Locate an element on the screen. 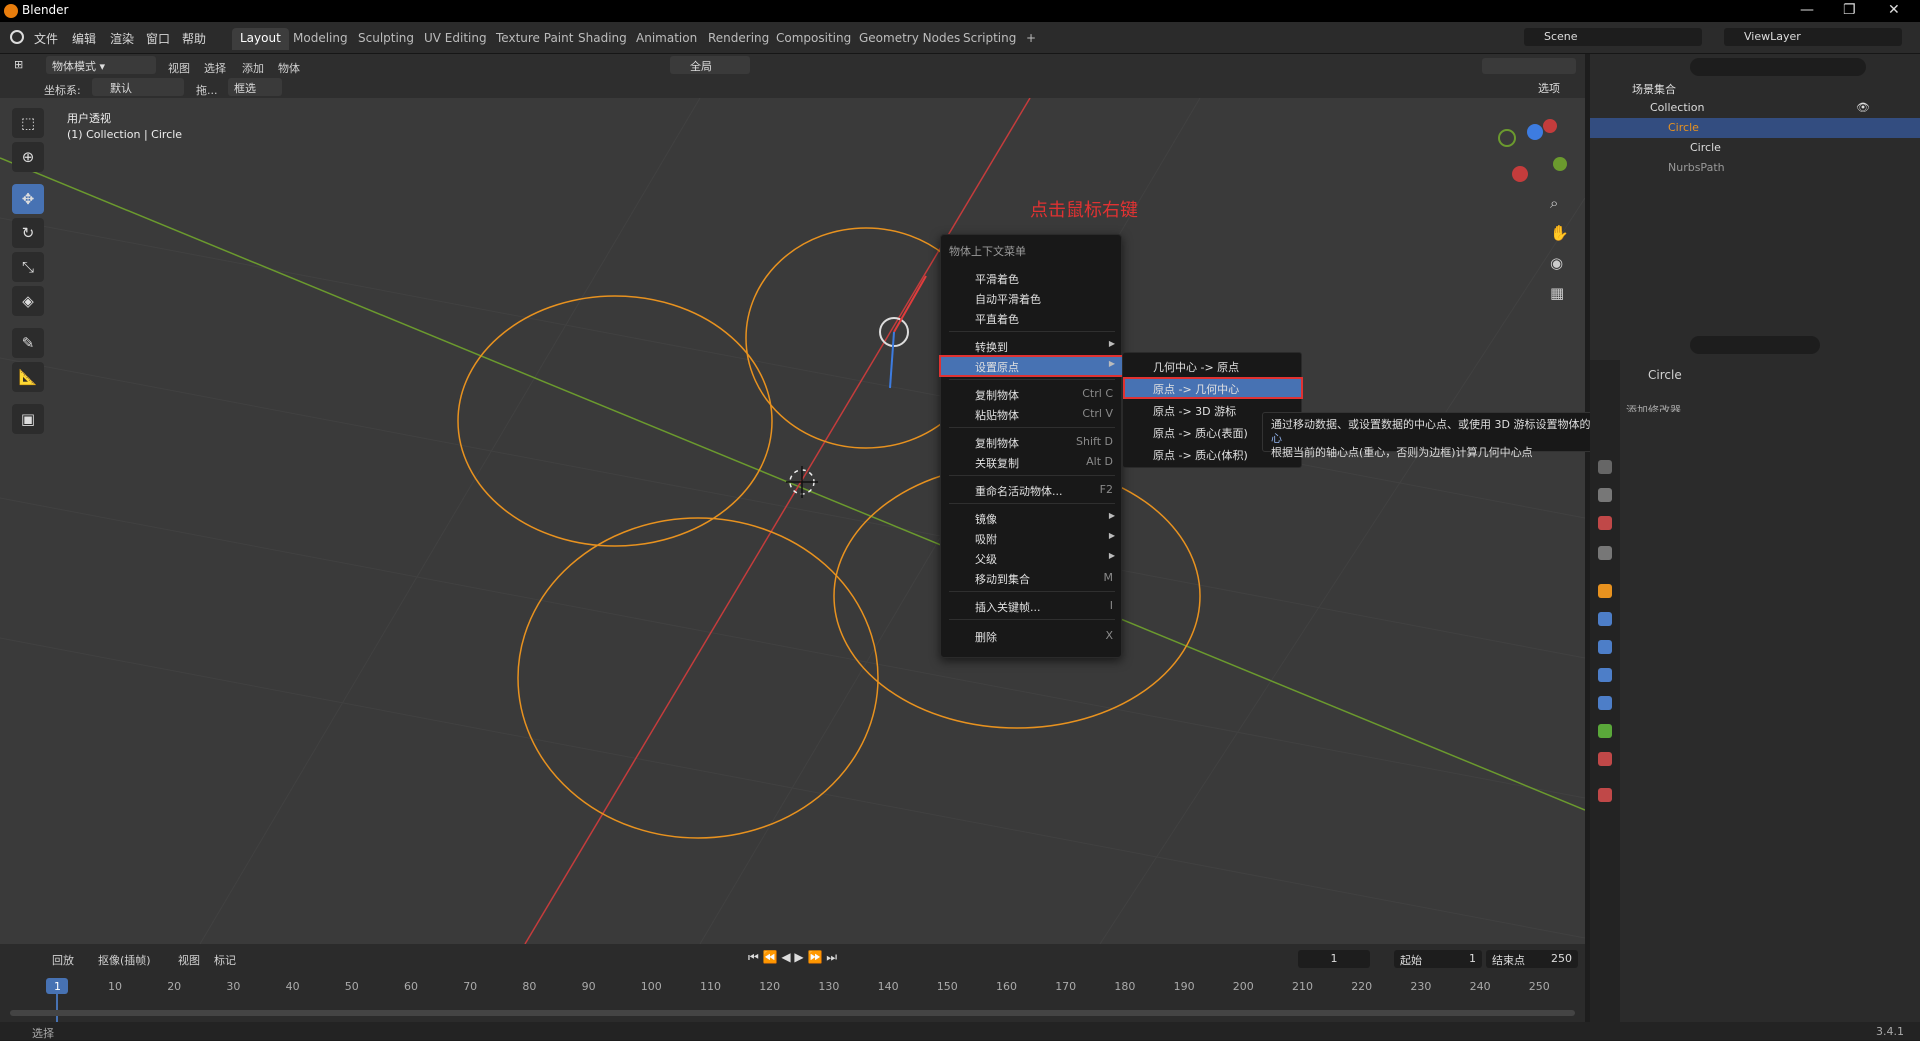 This screenshot has width=1920, height=1041. playback-menu: 回放 is located at coordinates (63, 960).